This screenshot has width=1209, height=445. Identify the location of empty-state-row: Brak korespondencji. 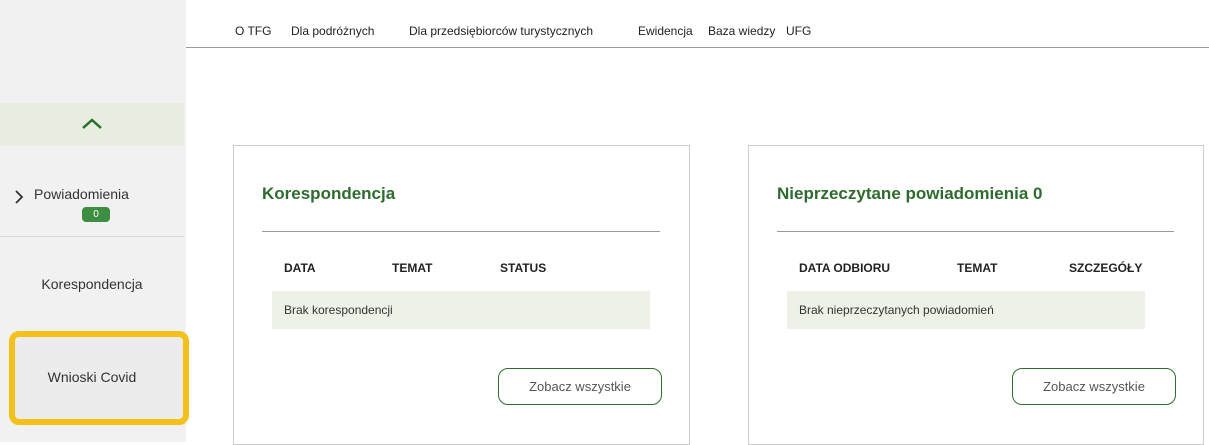
(461, 310).